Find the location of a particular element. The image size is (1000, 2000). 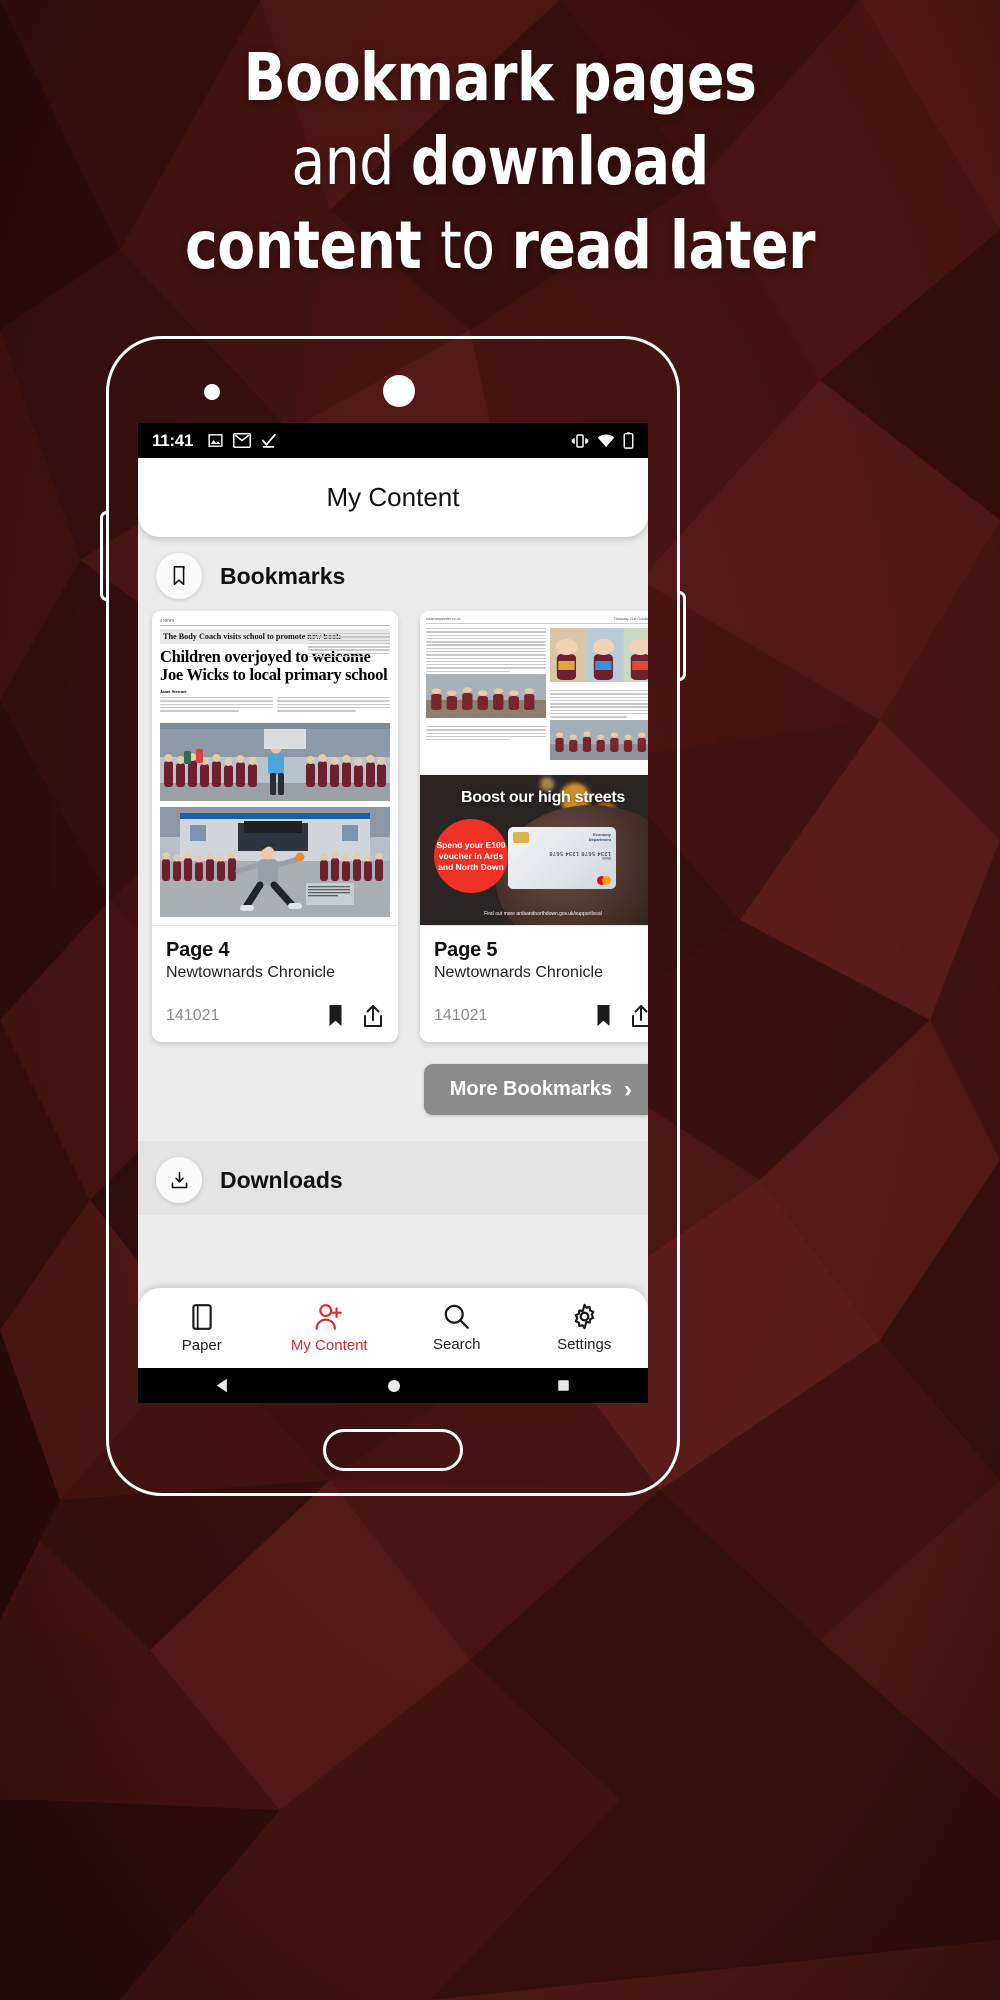

thumbnail-photo-group is located at coordinates (486, 695).